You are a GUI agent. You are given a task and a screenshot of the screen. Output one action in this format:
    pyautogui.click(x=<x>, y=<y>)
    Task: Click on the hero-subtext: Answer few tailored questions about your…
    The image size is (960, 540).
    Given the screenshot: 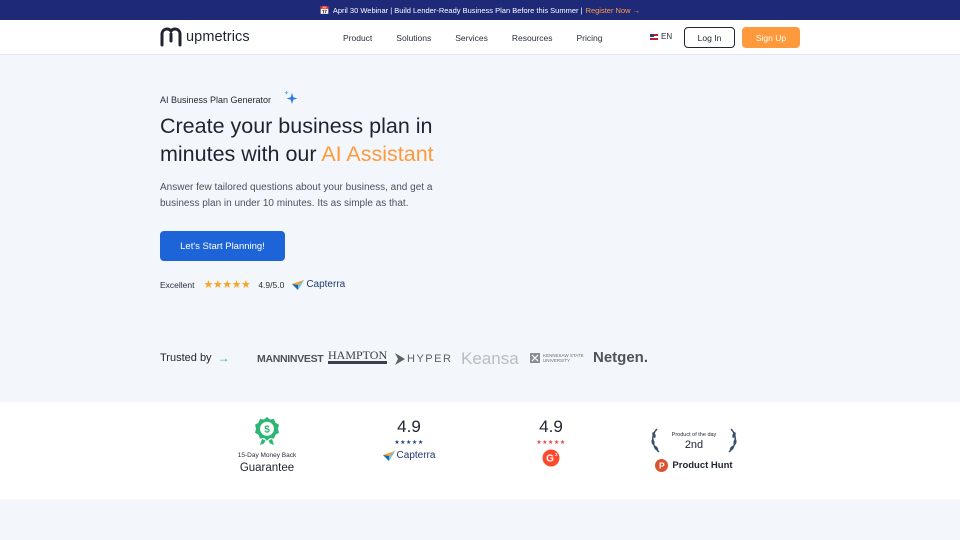 What is the action you would take?
    pyautogui.click(x=296, y=195)
    